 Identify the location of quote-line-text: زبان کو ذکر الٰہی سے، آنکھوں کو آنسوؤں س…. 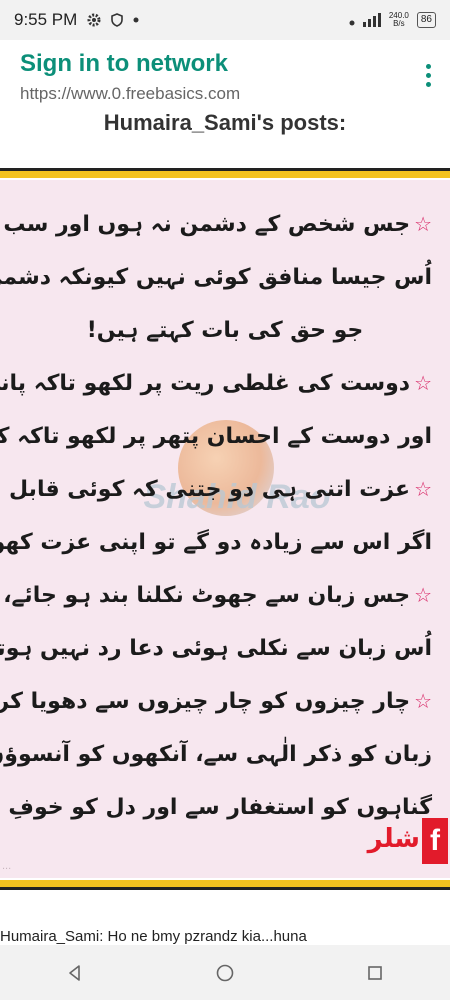
(216, 754).